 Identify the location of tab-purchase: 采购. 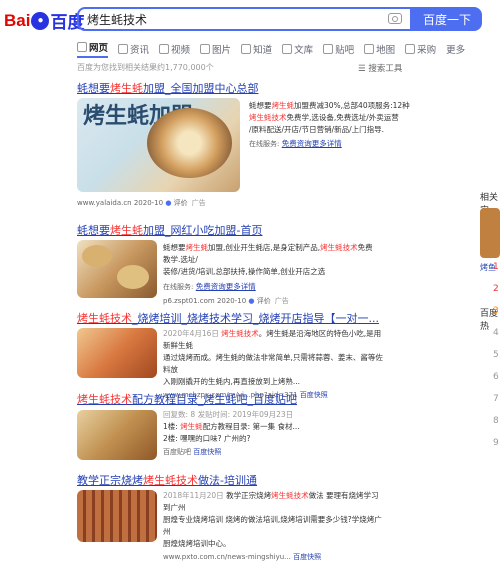
(420, 49).